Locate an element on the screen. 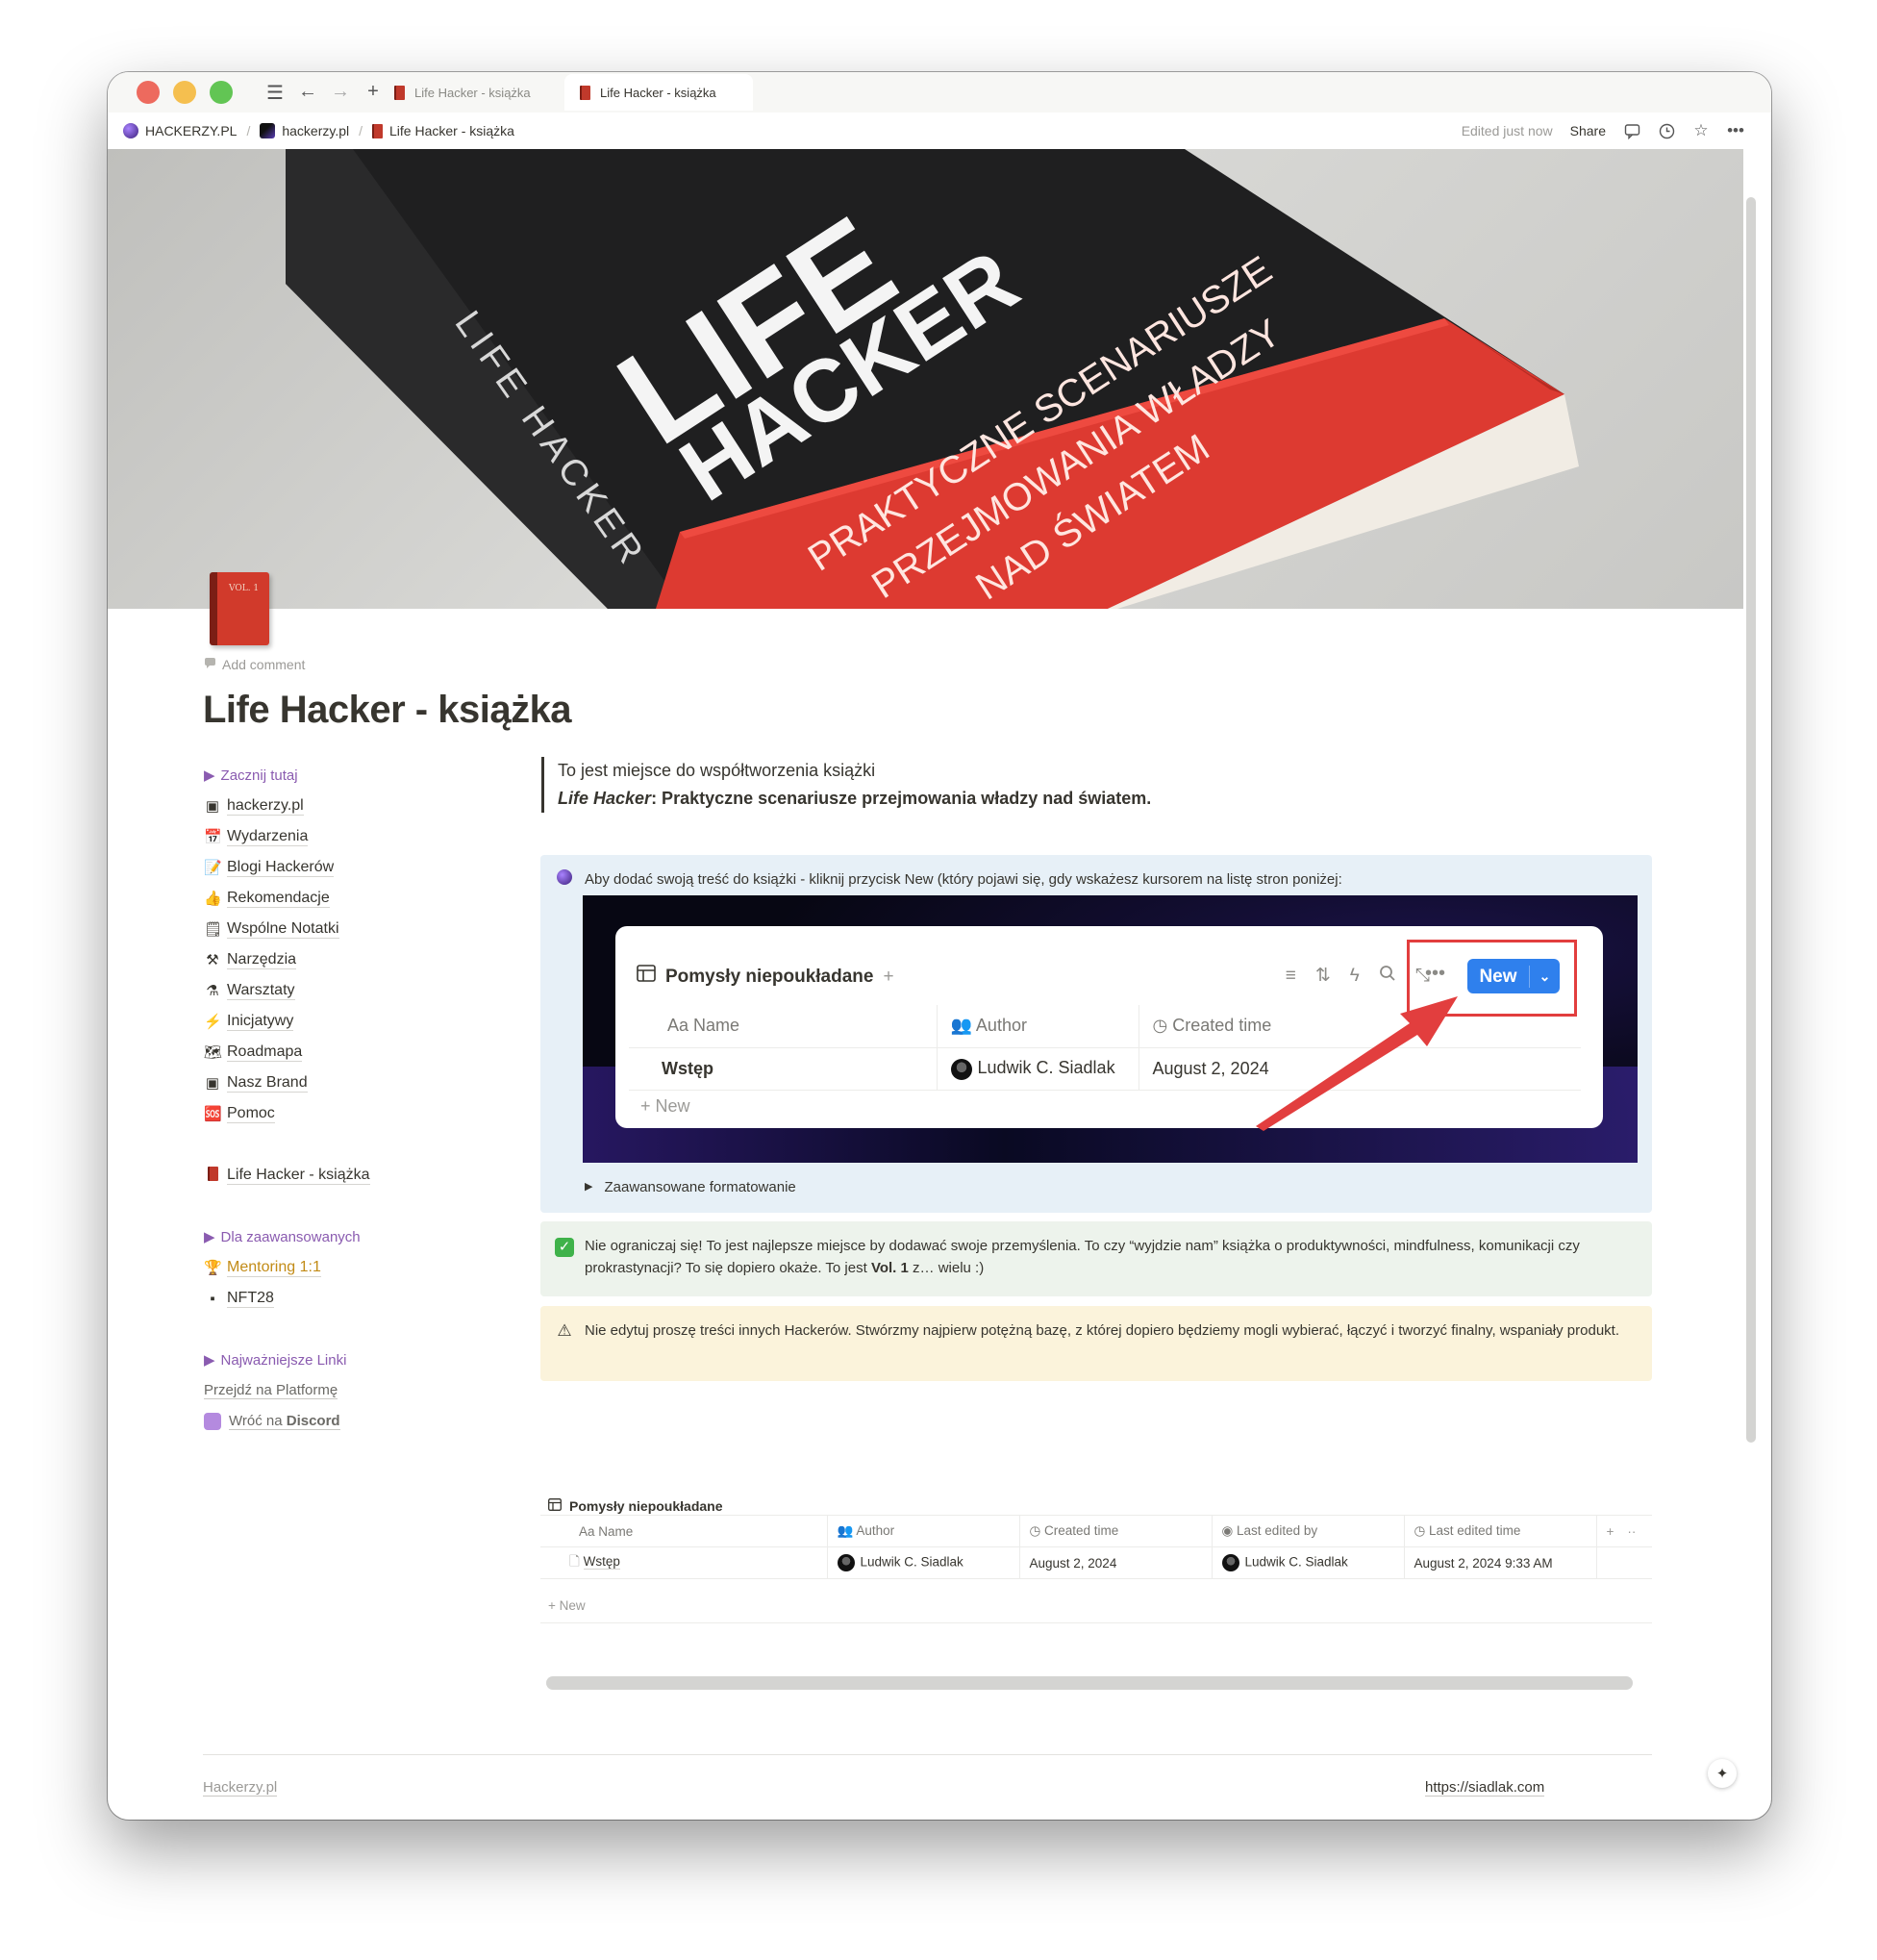 Image resolution: width=1877 pixels, height=1960 pixels. map-icon: 🗺 is located at coordinates (213, 1052).